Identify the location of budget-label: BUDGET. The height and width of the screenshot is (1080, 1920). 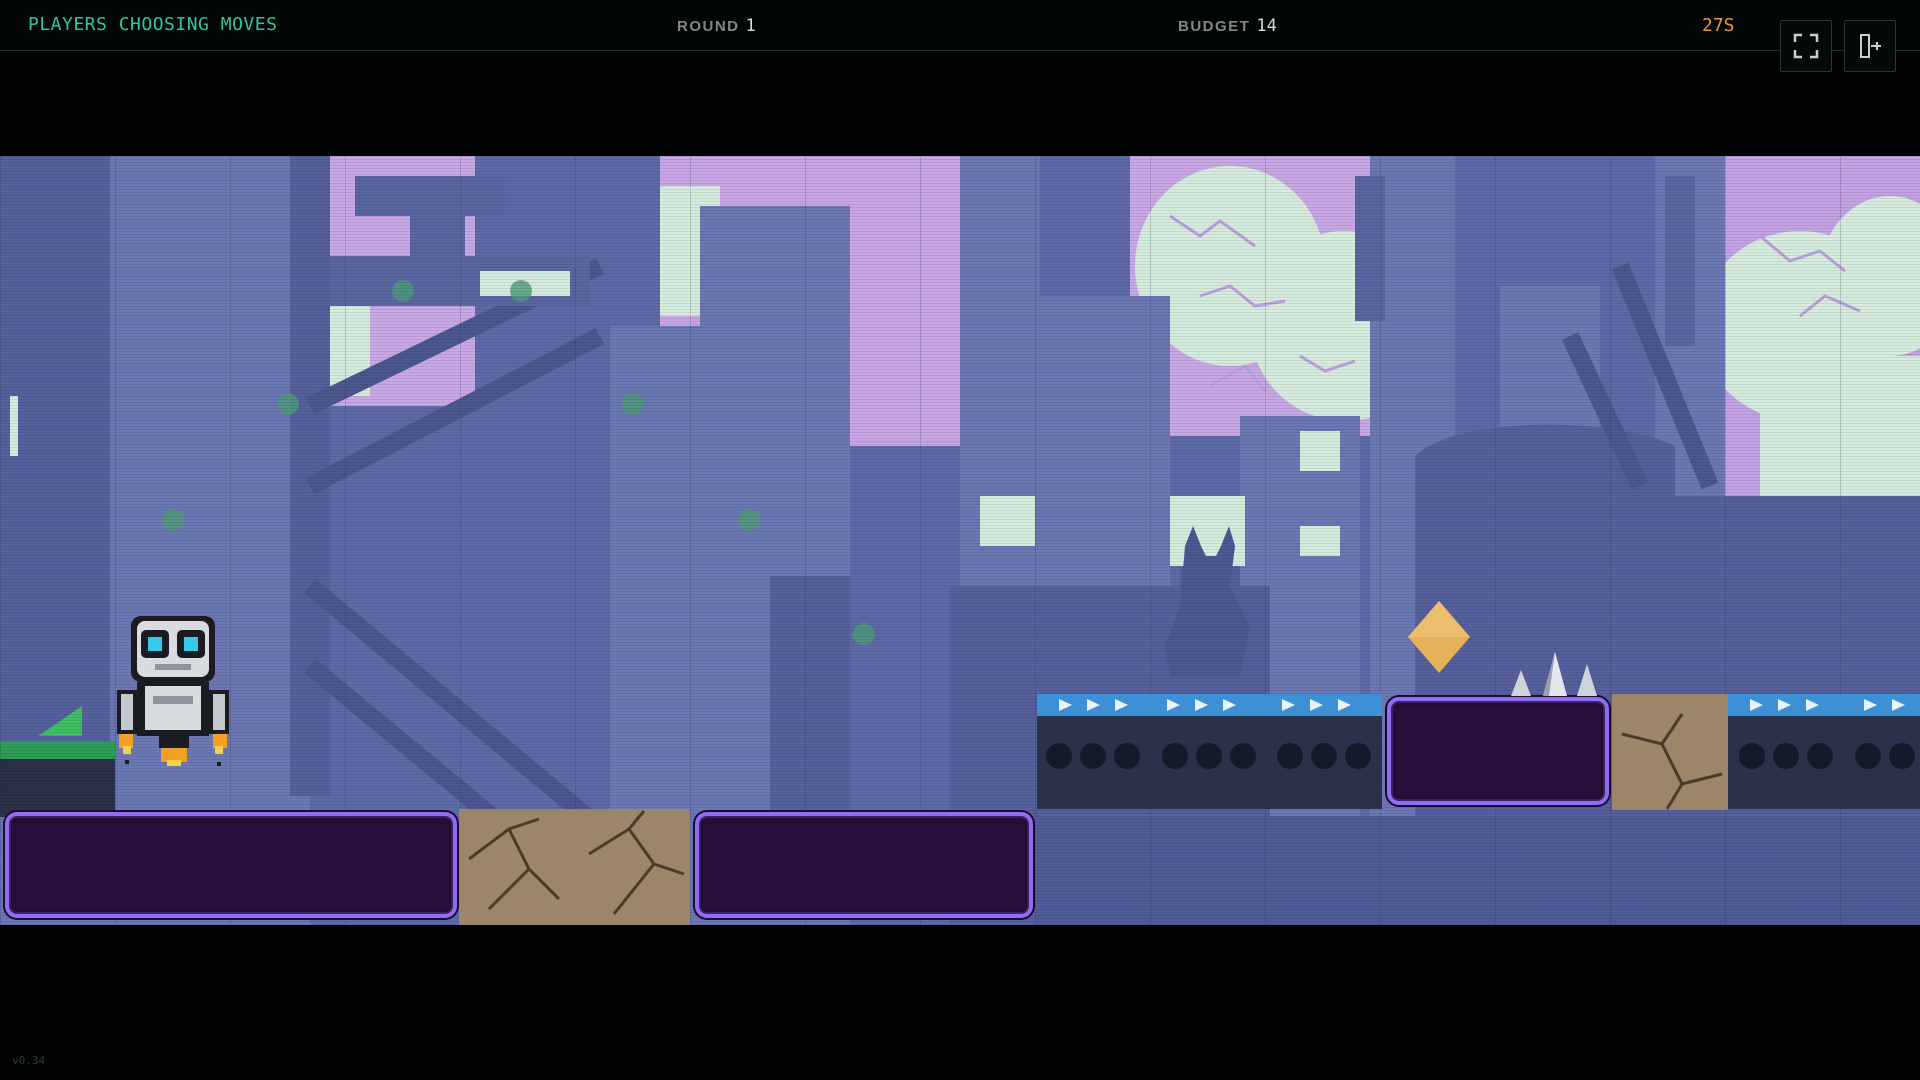
(1214, 26).